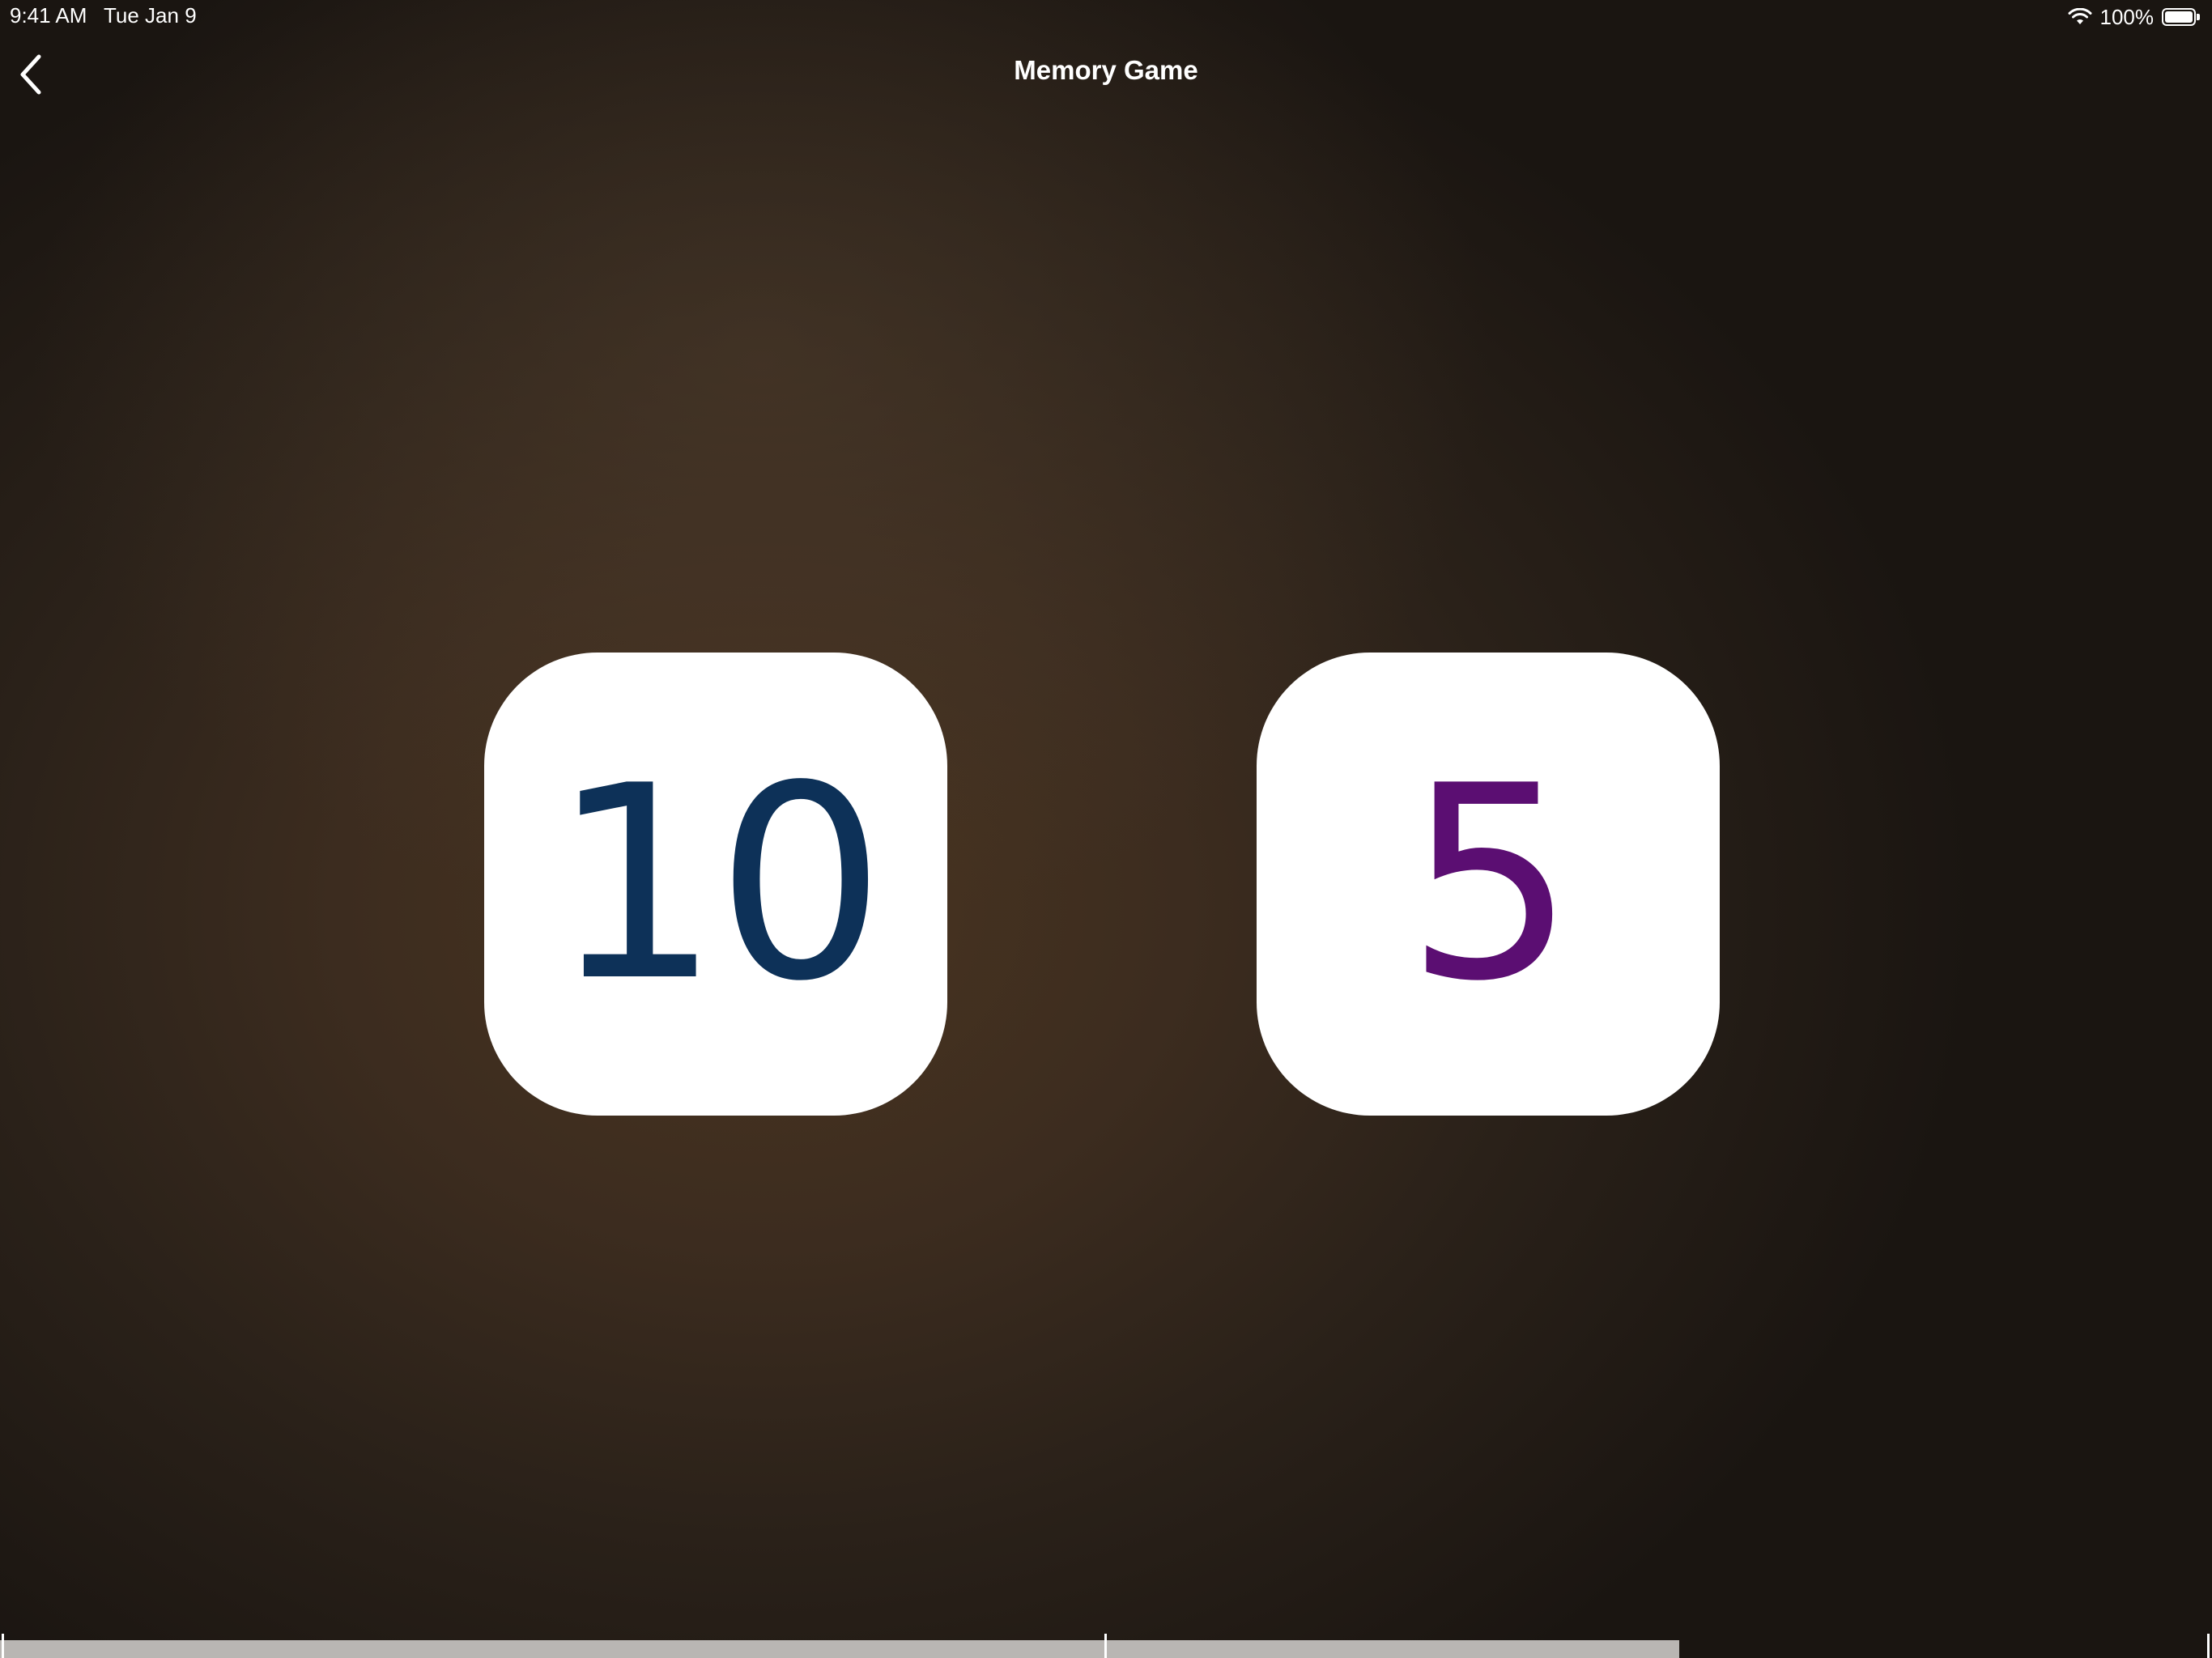 The width and height of the screenshot is (2212, 1658). I want to click on progress-track, so click(840, 1649).